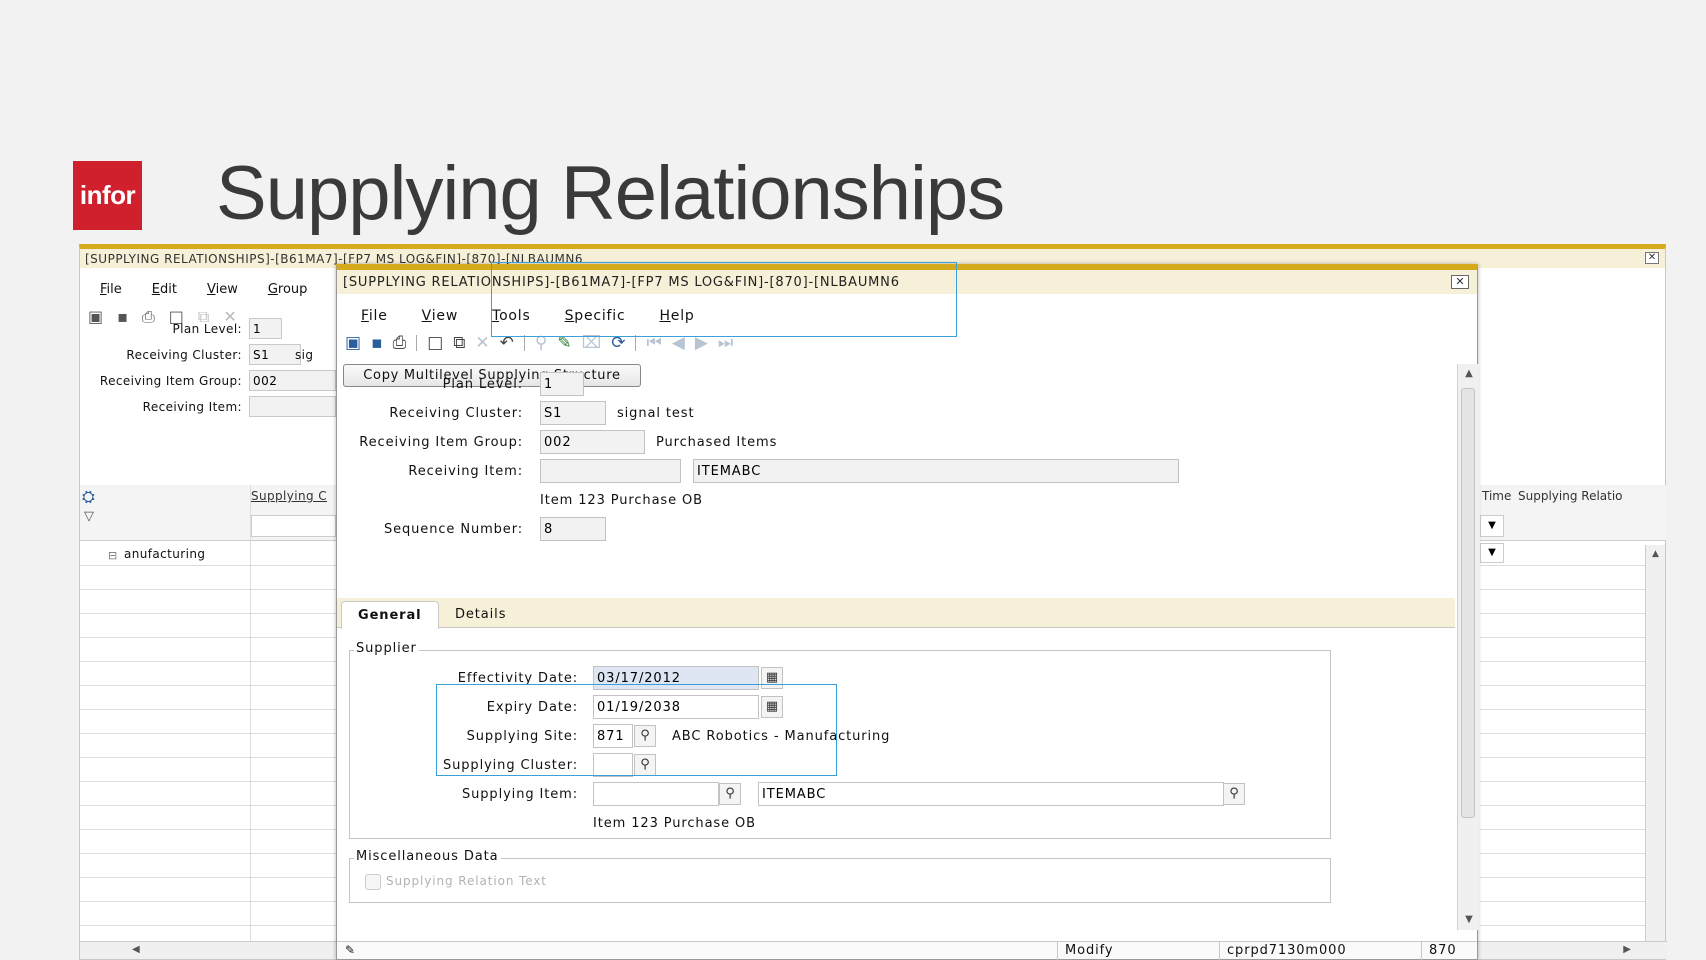  What do you see at coordinates (292, 406) in the screenshot?
I see `bg-receiving-item-field` at bounding box center [292, 406].